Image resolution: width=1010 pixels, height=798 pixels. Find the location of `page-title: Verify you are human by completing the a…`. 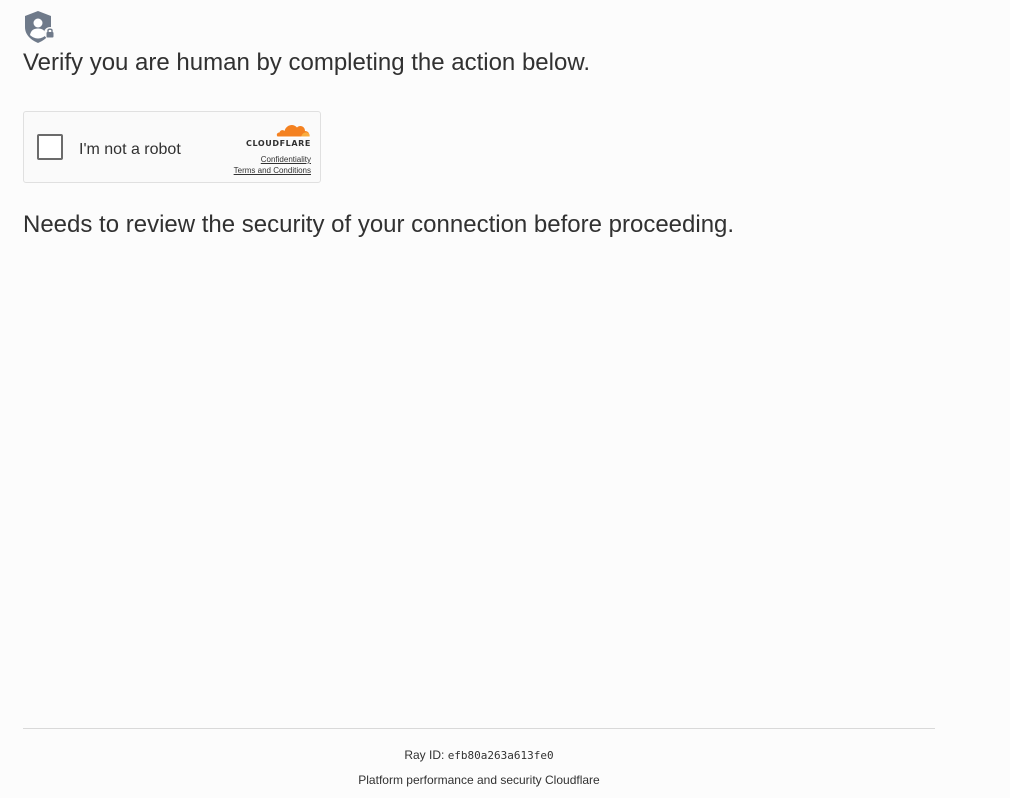

page-title: Verify you are human by completing the a… is located at coordinates (306, 62).